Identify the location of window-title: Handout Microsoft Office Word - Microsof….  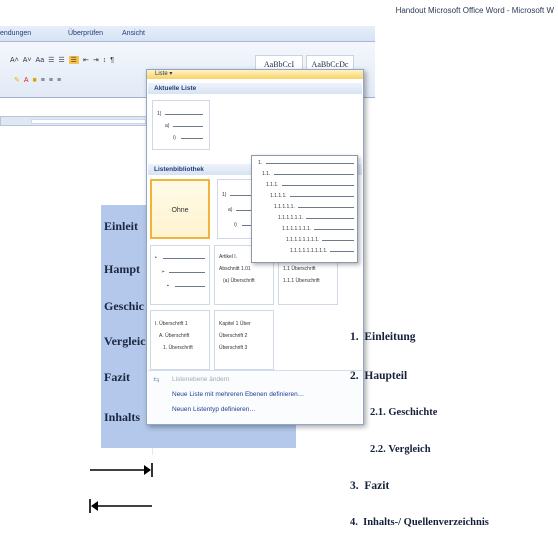
(474, 10).